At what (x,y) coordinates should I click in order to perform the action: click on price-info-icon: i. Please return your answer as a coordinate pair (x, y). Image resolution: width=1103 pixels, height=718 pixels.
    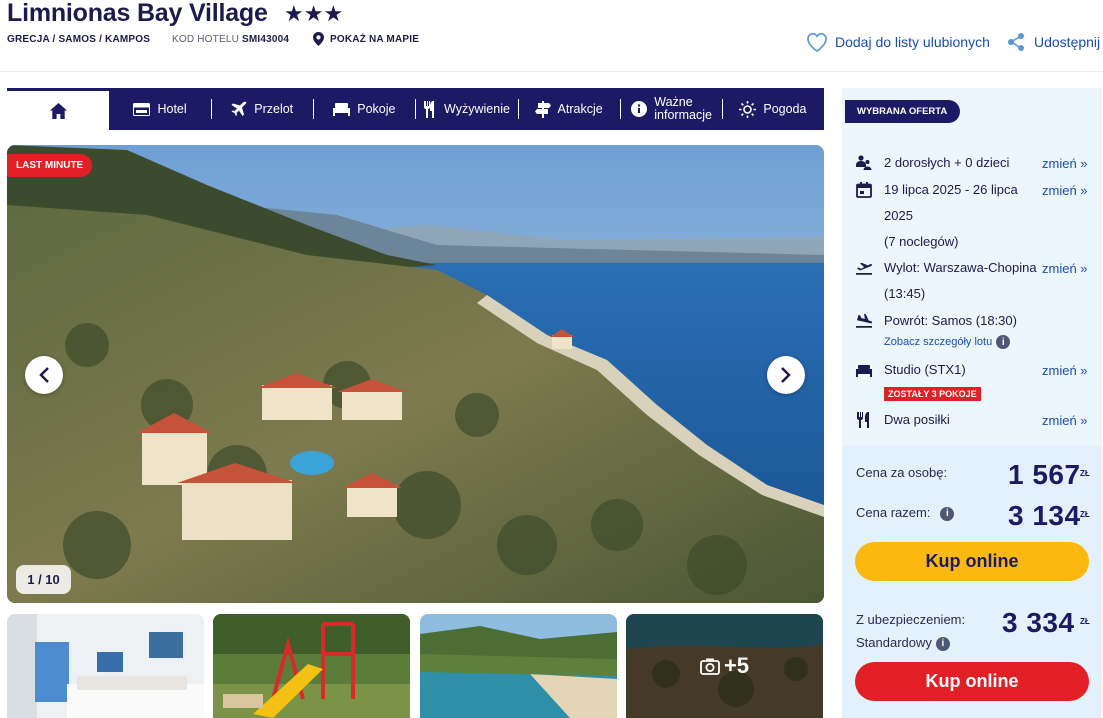
    Looking at the image, I should click on (947, 513).